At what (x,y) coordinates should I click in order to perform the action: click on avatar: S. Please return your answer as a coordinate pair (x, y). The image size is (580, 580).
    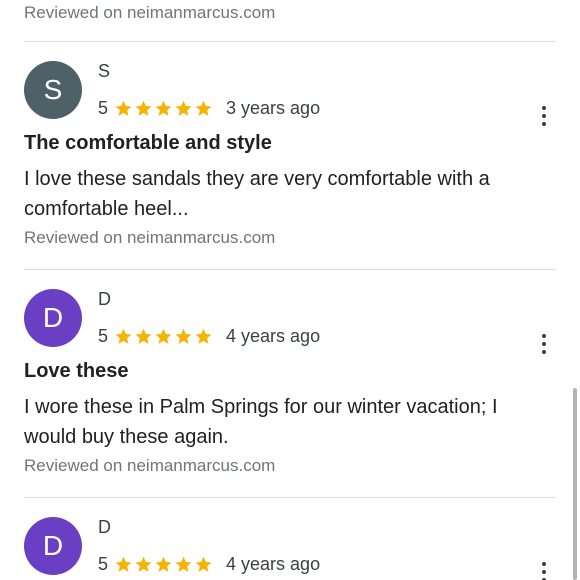
    Looking at the image, I should click on (53, 90).